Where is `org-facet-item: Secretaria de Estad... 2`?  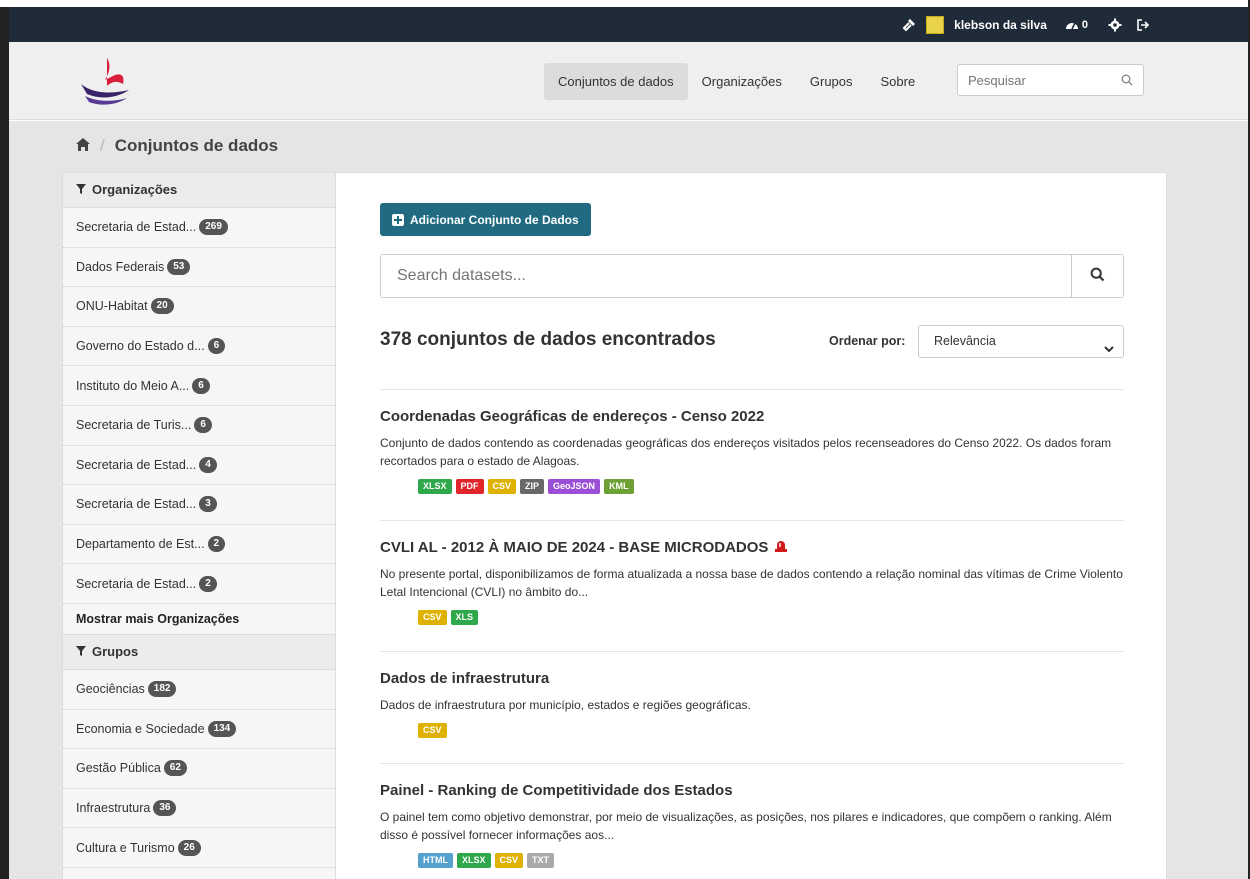
org-facet-item: Secretaria de Estad... 2 is located at coordinates (199, 584).